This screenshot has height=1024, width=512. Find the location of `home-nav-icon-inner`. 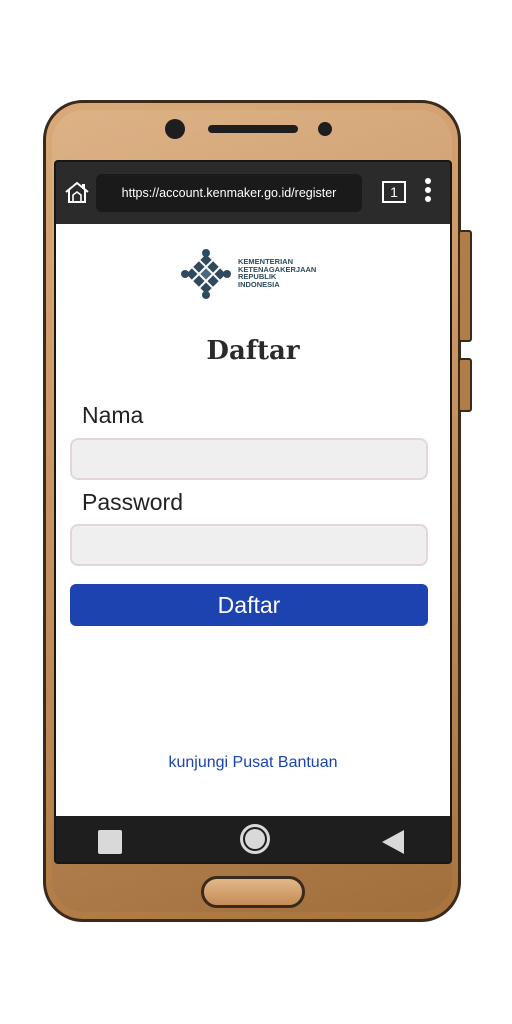

home-nav-icon-inner is located at coordinates (255, 839).